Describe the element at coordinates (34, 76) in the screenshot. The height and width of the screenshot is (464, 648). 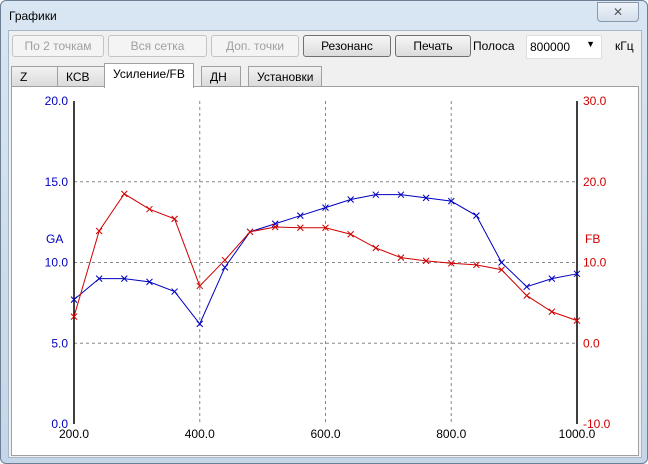
I see `tab-z: Z` at that location.